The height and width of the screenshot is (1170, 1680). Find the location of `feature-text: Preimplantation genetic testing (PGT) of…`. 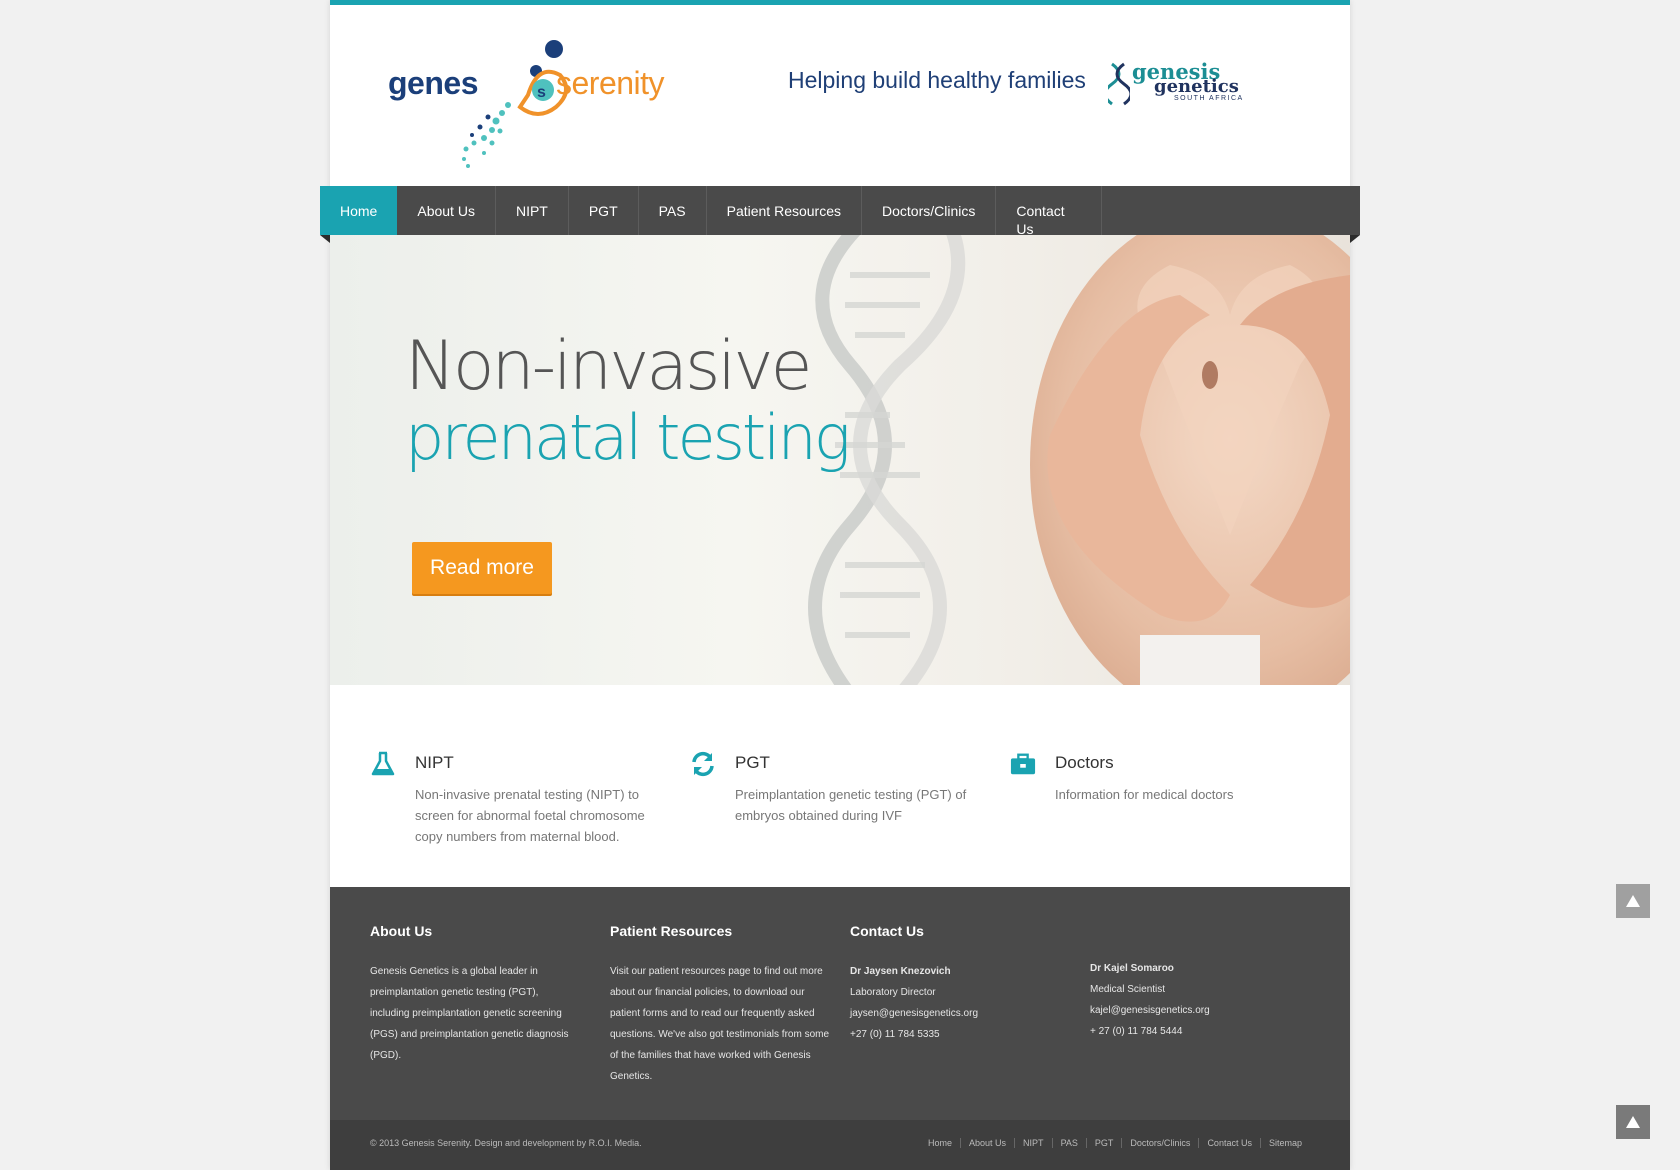

feature-text: Preimplantation genetic testing (PGT) of… is located at coordinates (851, 805).